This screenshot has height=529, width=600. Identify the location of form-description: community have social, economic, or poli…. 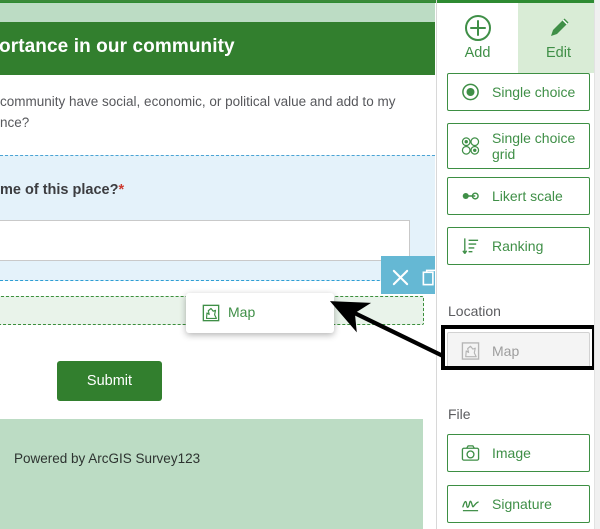
(216, 112).